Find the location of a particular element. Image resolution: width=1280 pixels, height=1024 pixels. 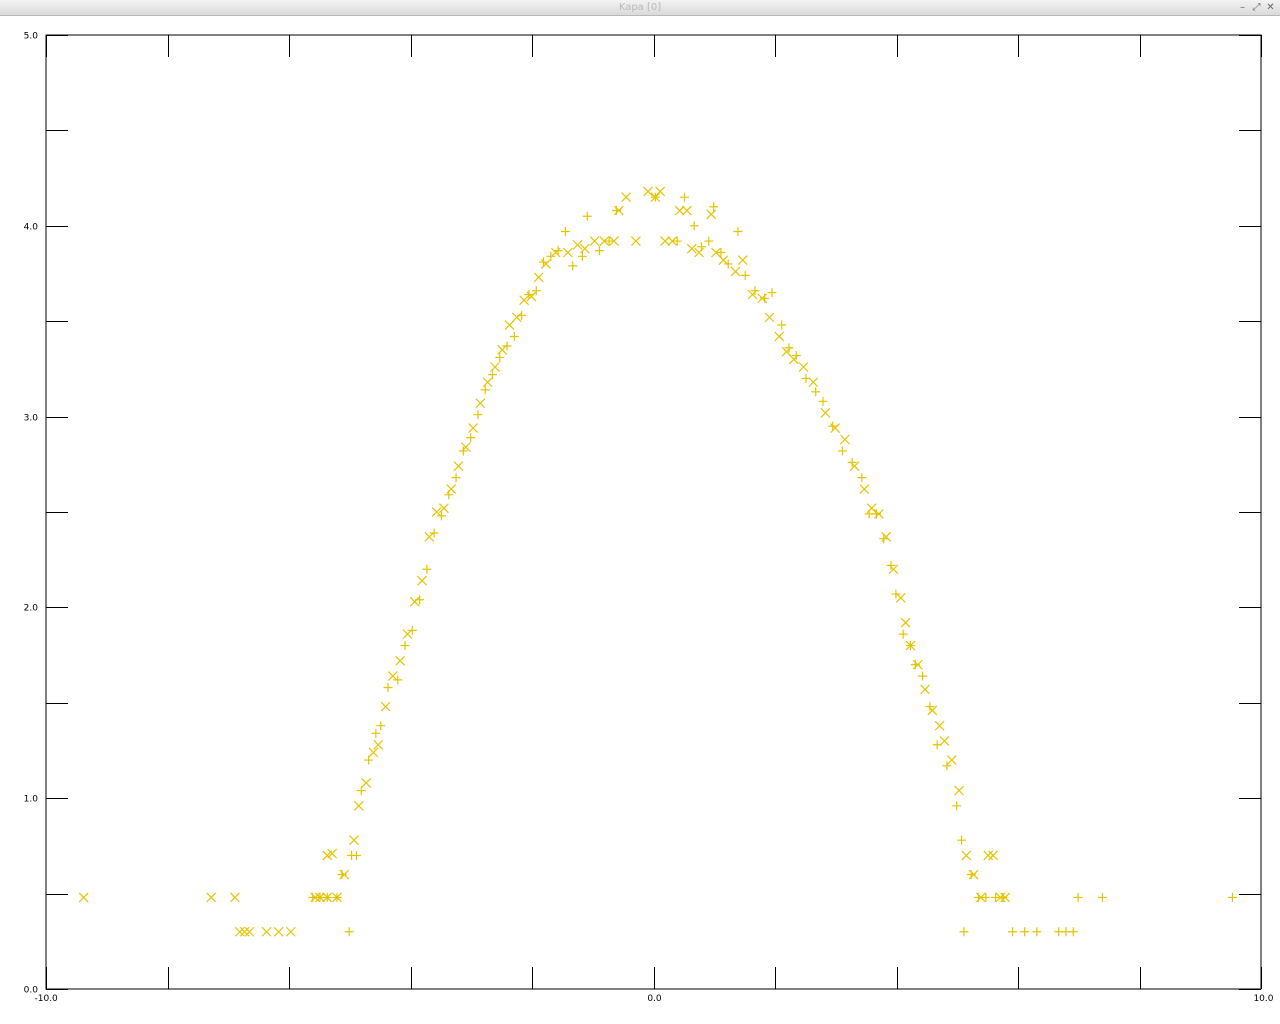

y-tick-label: 1.0 is located at coordinates (31, 800).